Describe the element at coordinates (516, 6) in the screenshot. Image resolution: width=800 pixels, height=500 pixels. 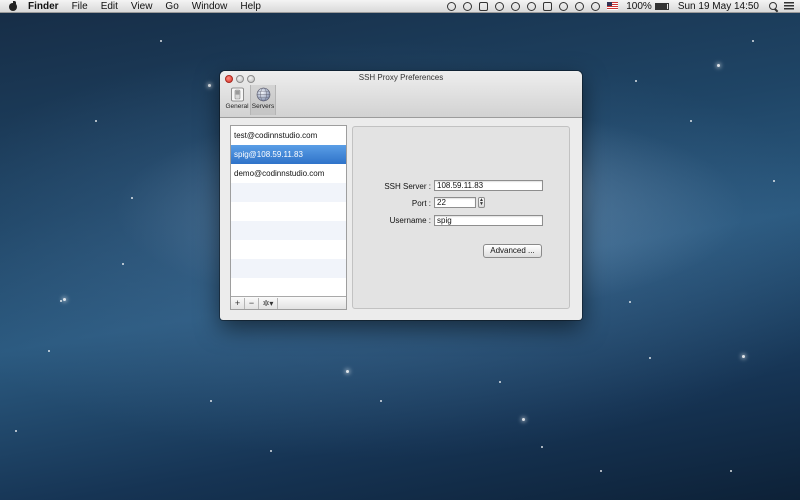
I see `wifi-icon` at that location.